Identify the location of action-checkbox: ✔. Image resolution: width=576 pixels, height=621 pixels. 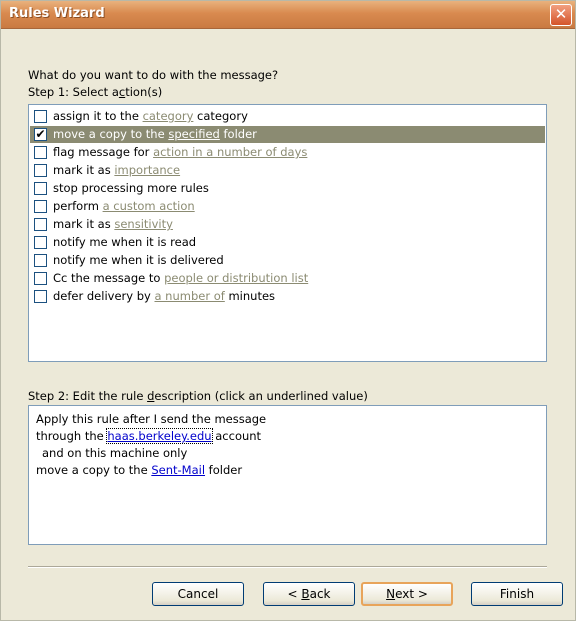
(40, 134).